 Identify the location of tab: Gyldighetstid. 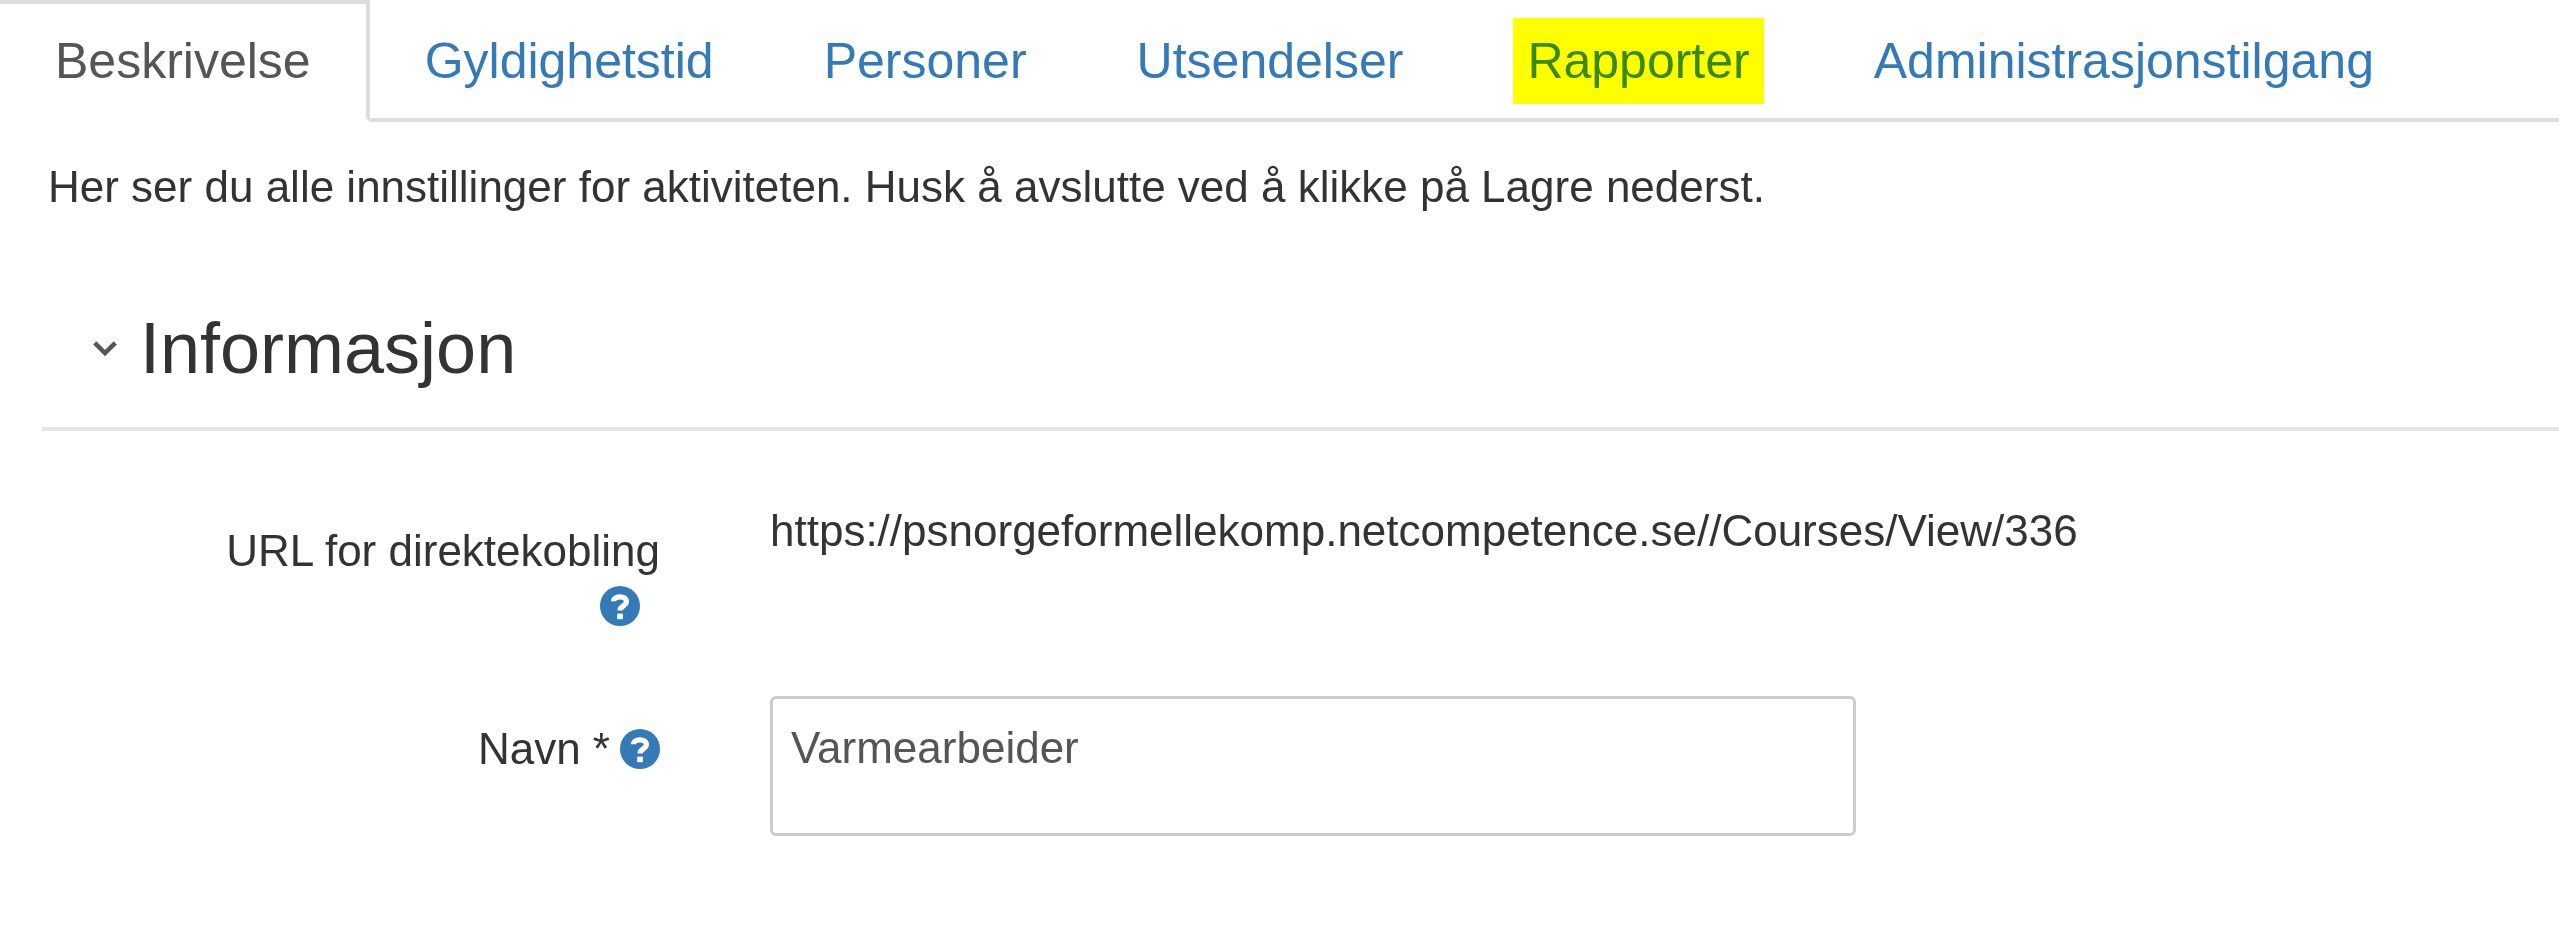
(569, 61).